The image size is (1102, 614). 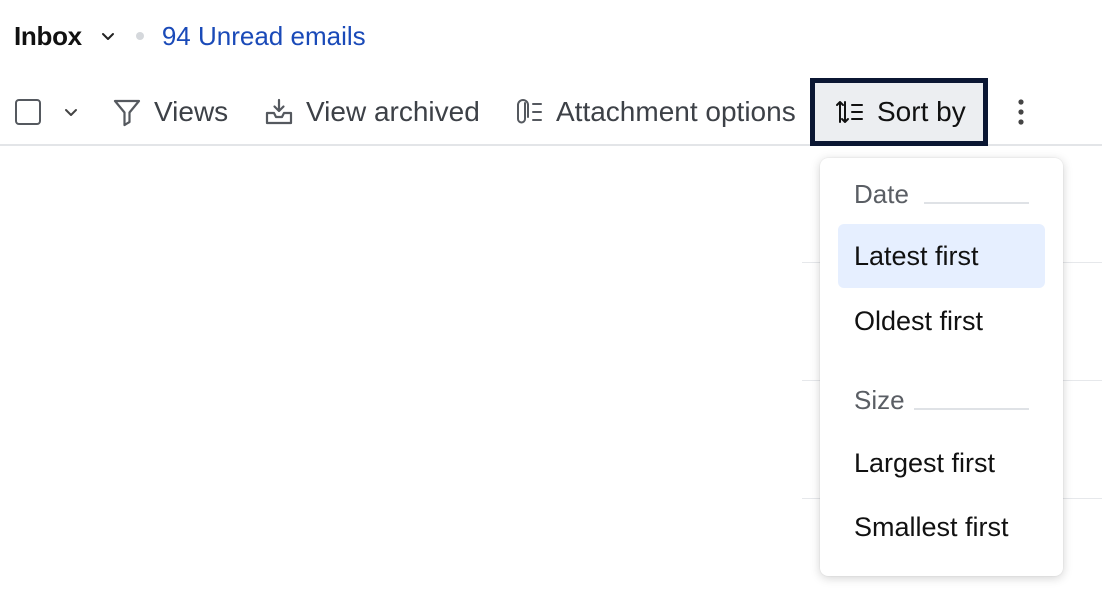 I want to click on sort-option-smallest-first: Smallest first, so click(x=941, y=527).